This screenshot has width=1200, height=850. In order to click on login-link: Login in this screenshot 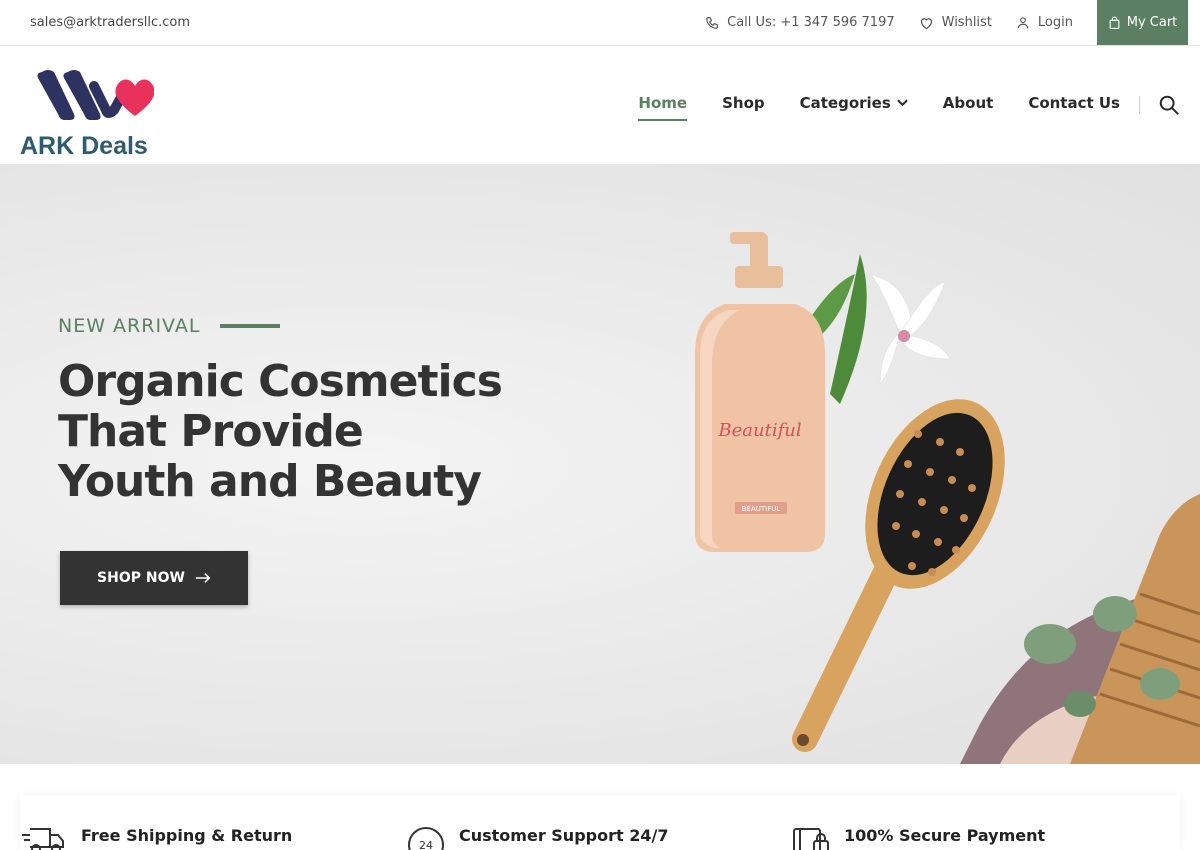, I will do `click(1044, 22)`.